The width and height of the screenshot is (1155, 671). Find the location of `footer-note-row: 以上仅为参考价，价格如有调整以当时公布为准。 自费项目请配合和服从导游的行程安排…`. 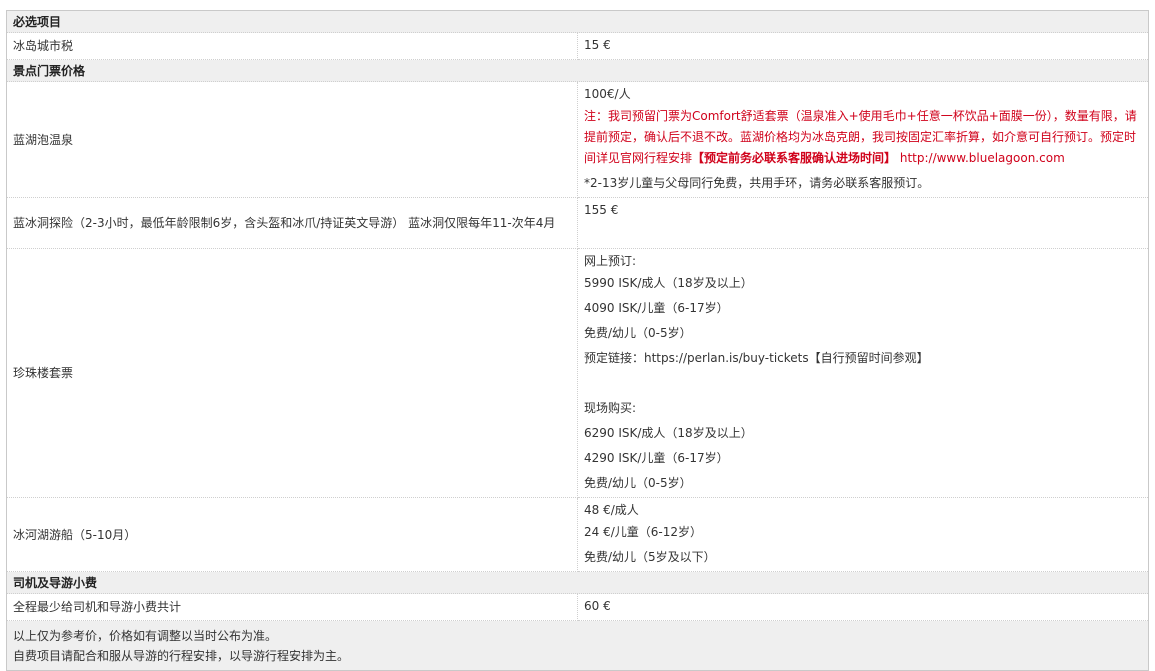

footer-note-row: 以上仅为参考价，价格如有调整以当时公布为准。 自费项目请配合和服从导游的行程安排… is located at coordinates (577, 645).